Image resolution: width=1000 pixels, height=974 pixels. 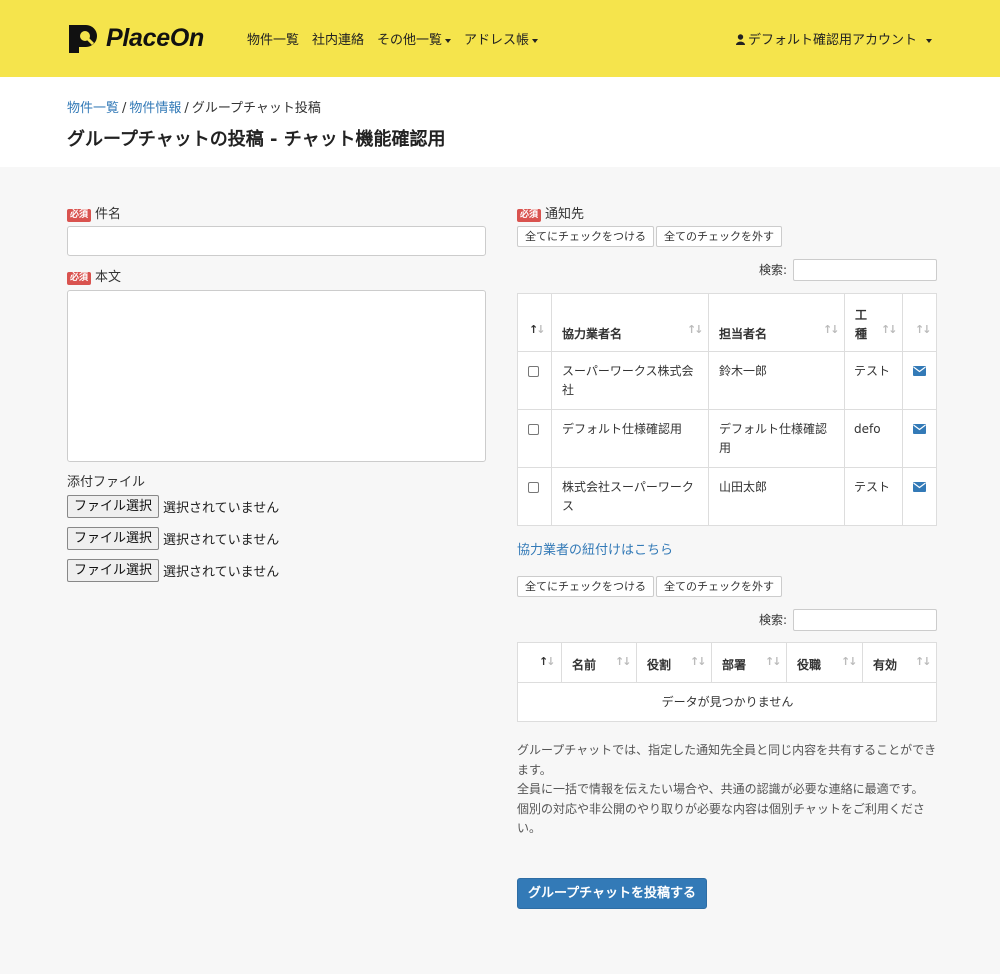 What do you see at coordinates (622, 429) in the screenshot?
I see `company-name: デフォルト仕様確認用` at bounding box center [622, 429].